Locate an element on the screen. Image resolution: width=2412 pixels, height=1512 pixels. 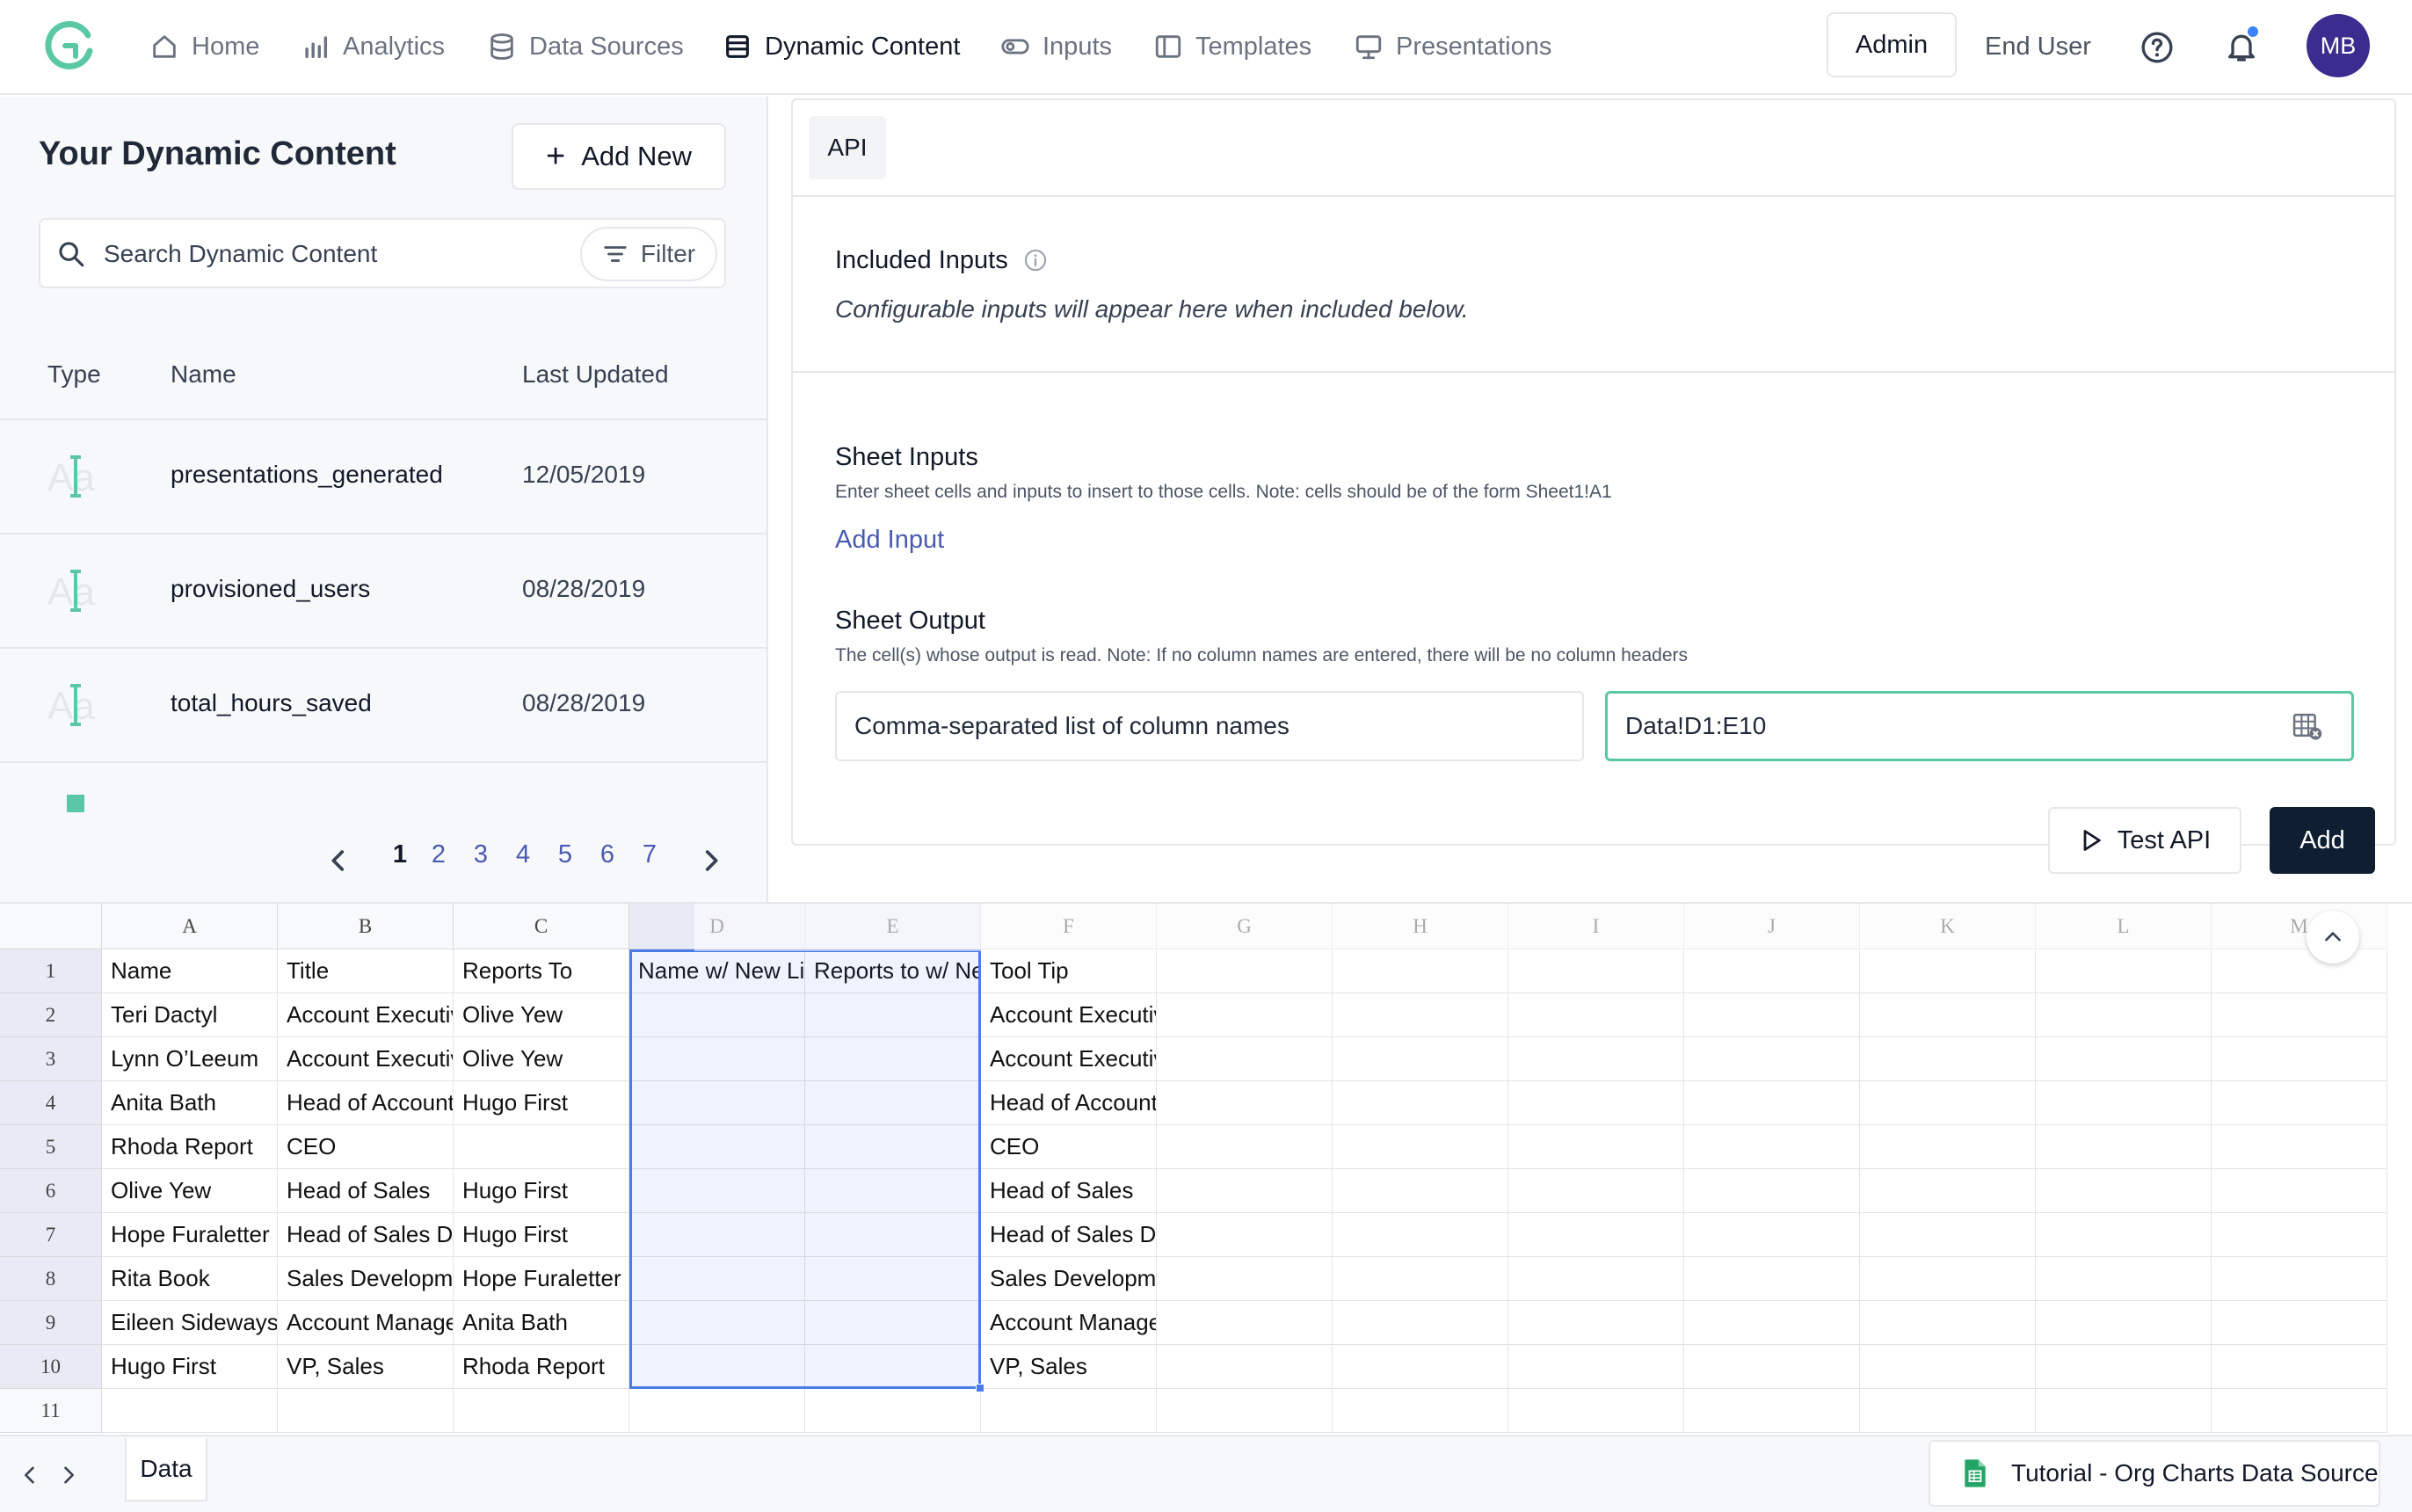
sheet-cell-m4 is located at coordinates (2299, 1103).